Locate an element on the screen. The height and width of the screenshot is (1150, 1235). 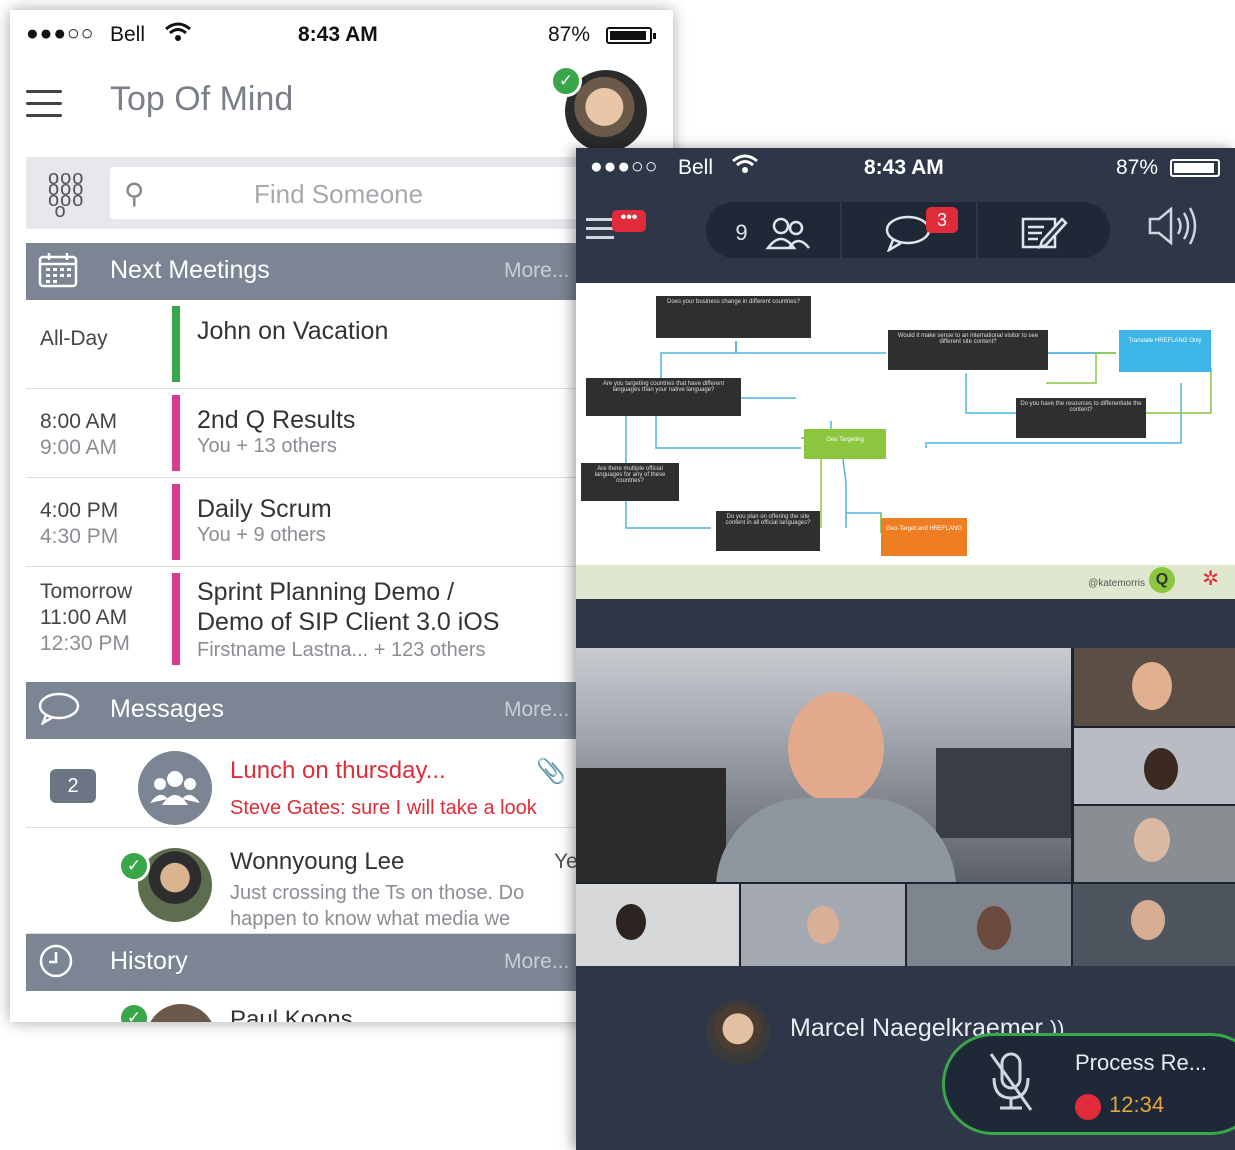
meeting-end: 12:30 PM is located at coordinates (85, 643).